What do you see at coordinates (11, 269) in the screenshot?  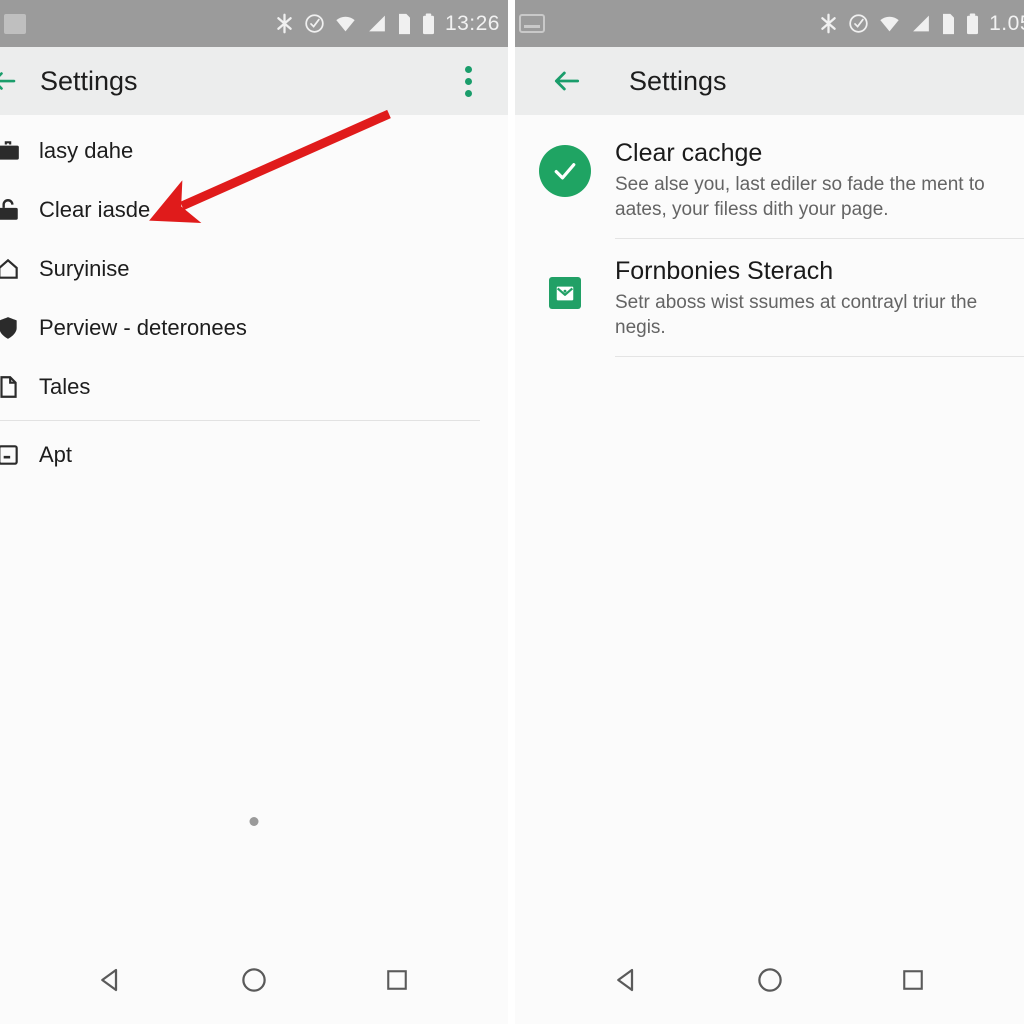 I see `home-icon` at bounding box center [11, 269].